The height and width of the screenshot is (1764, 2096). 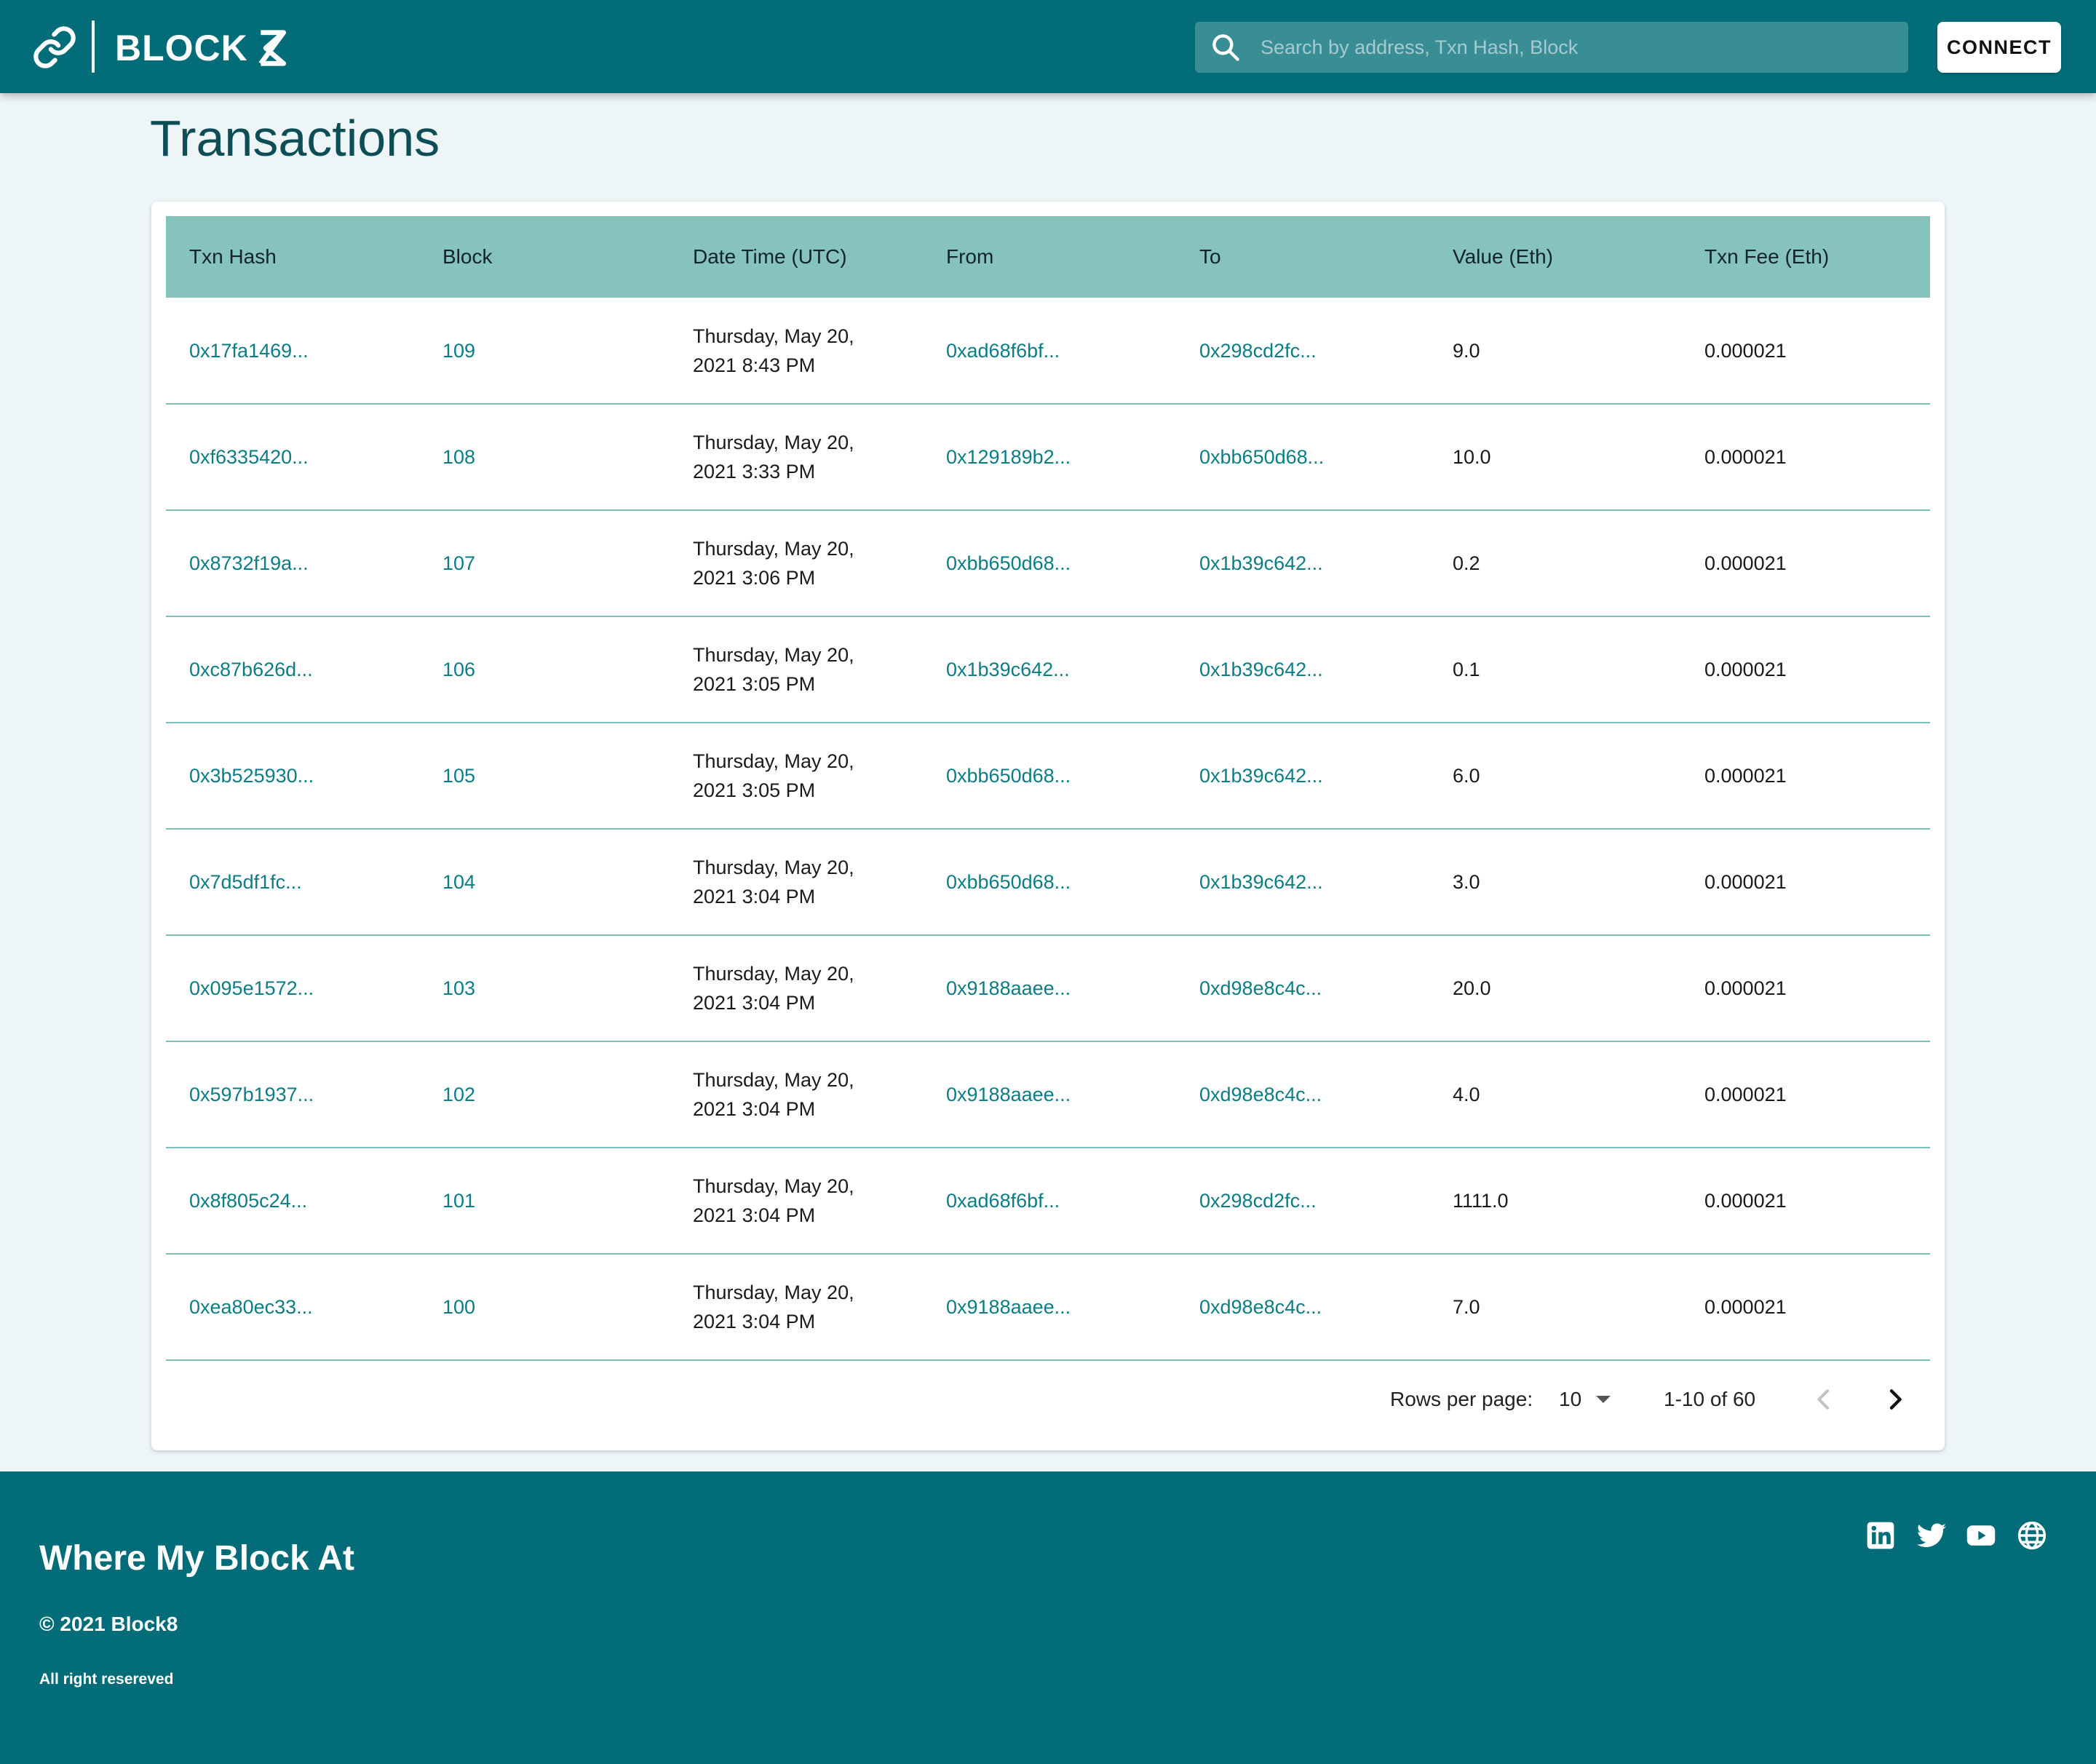 What do you see at coordinates (1881, 1535) in the screenshot?
I see `linkedin-icon` at bounding box center [1881, 1535].